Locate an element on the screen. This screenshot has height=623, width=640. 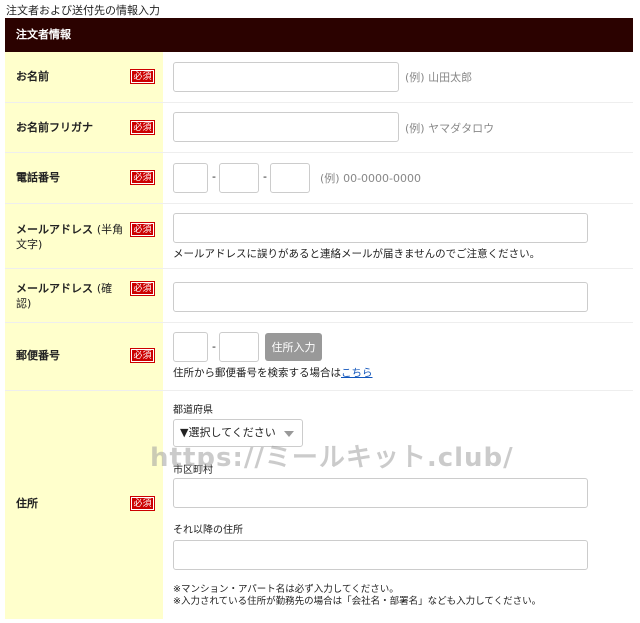
email-confirm-label: メールアドレス (確 認) is located at coordinates (64, 296).